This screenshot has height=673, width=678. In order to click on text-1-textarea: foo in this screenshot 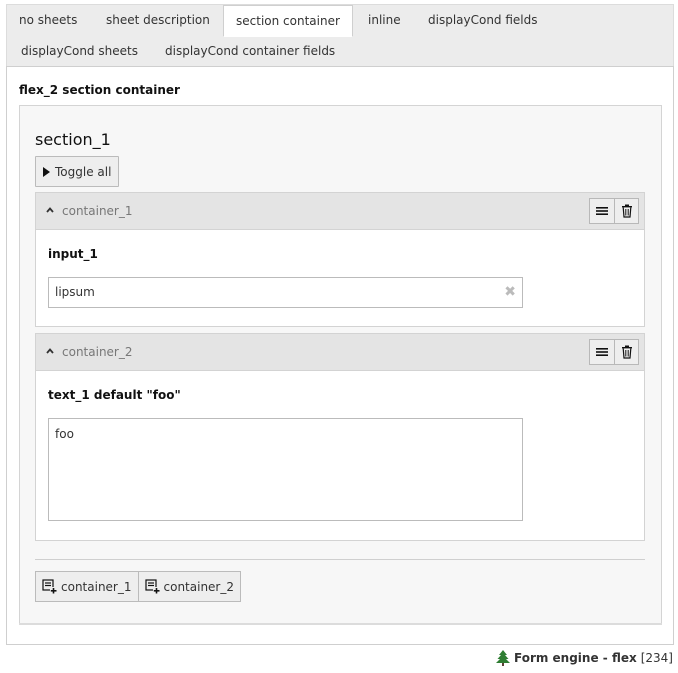, I will do `click(285, 469)`.